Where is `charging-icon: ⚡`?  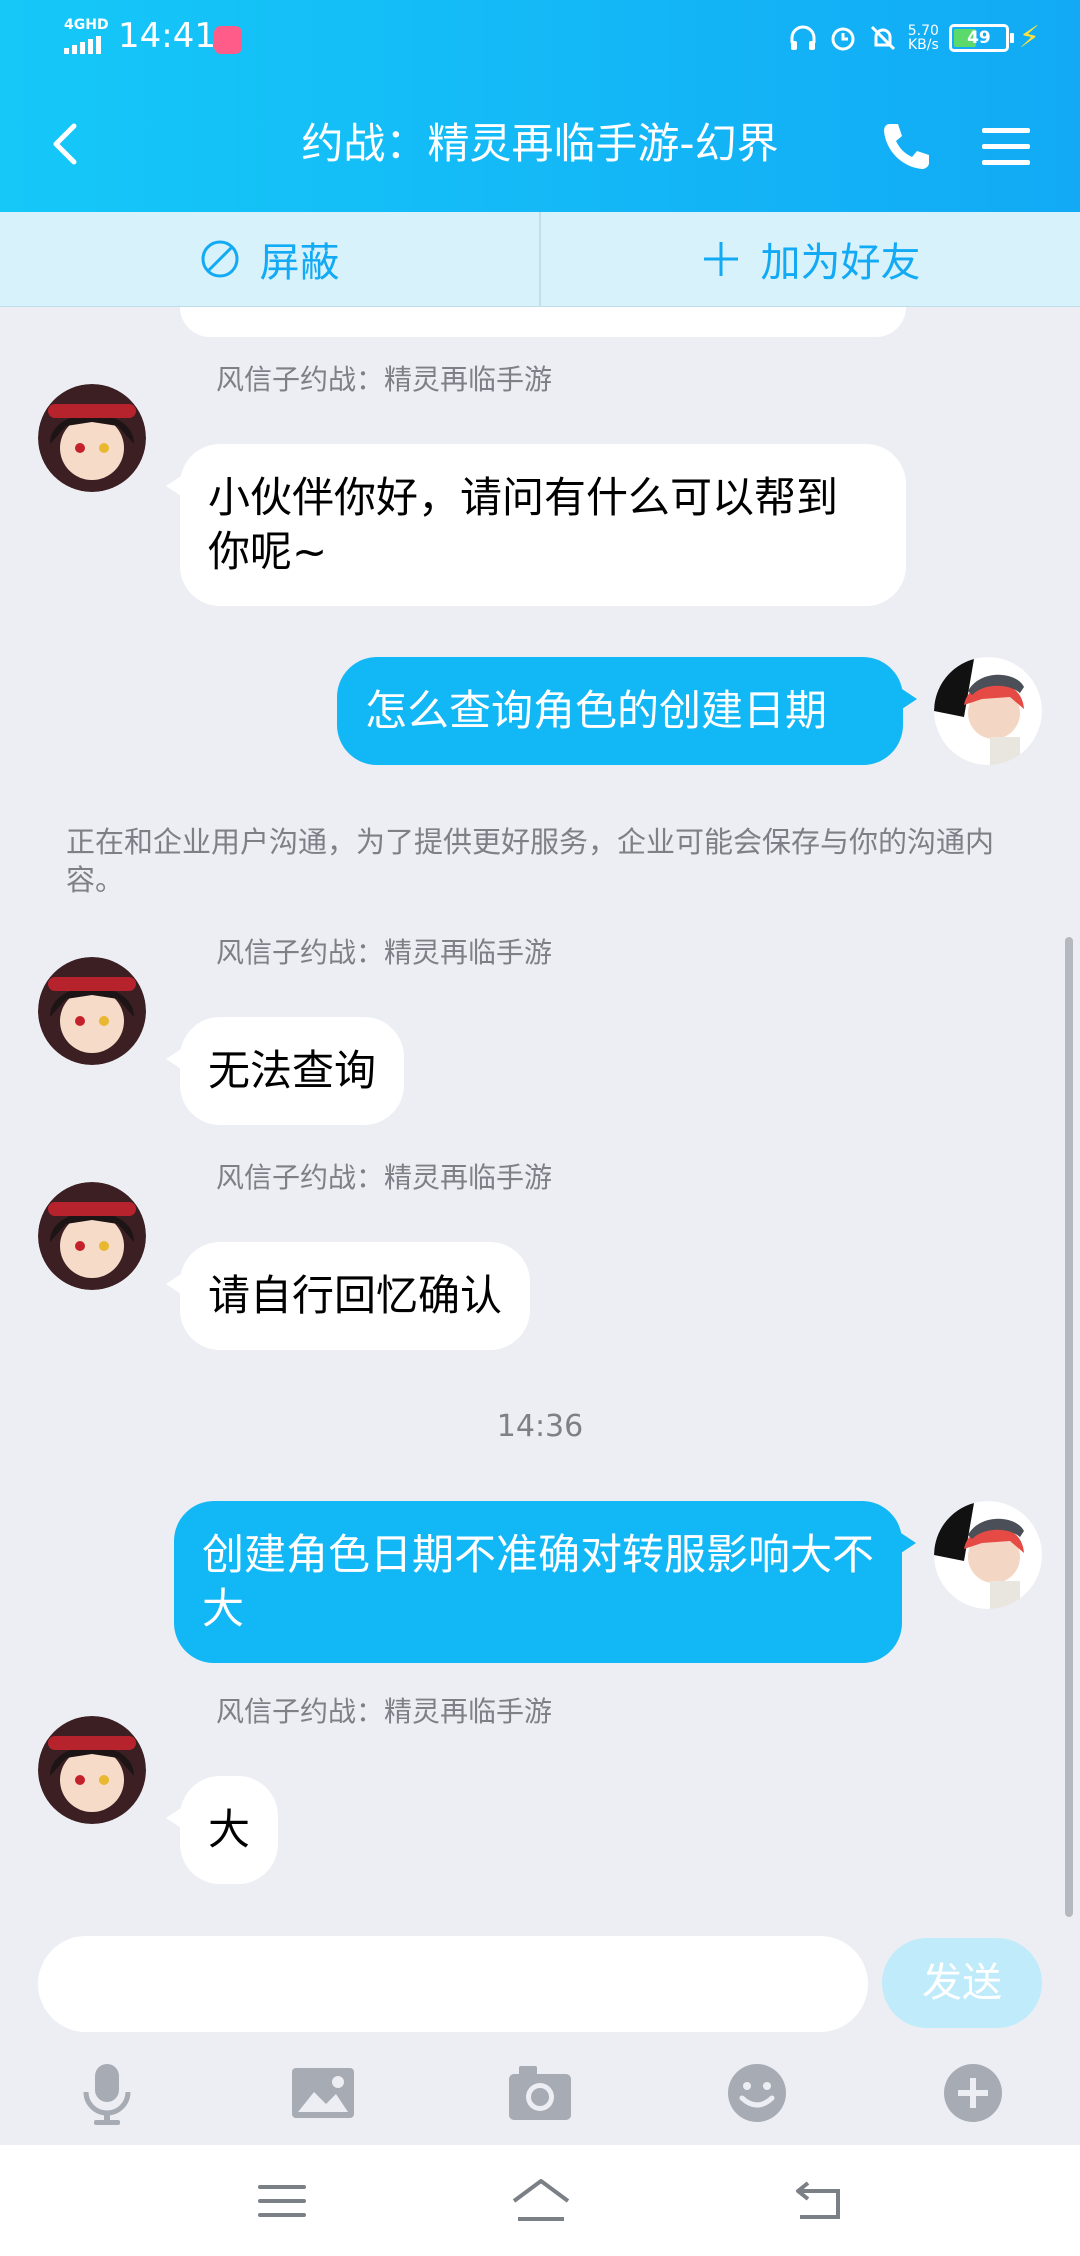
charging-icon: ⚡ is located at coordinates (1029, 37).